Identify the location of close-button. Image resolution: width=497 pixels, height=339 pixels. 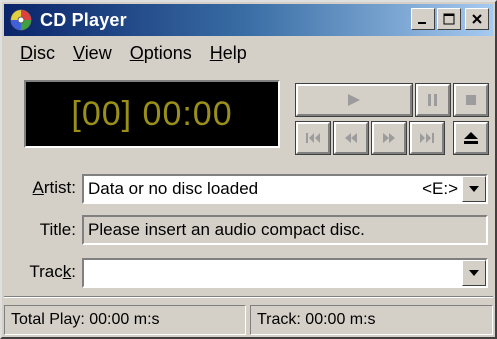
(477, 19).